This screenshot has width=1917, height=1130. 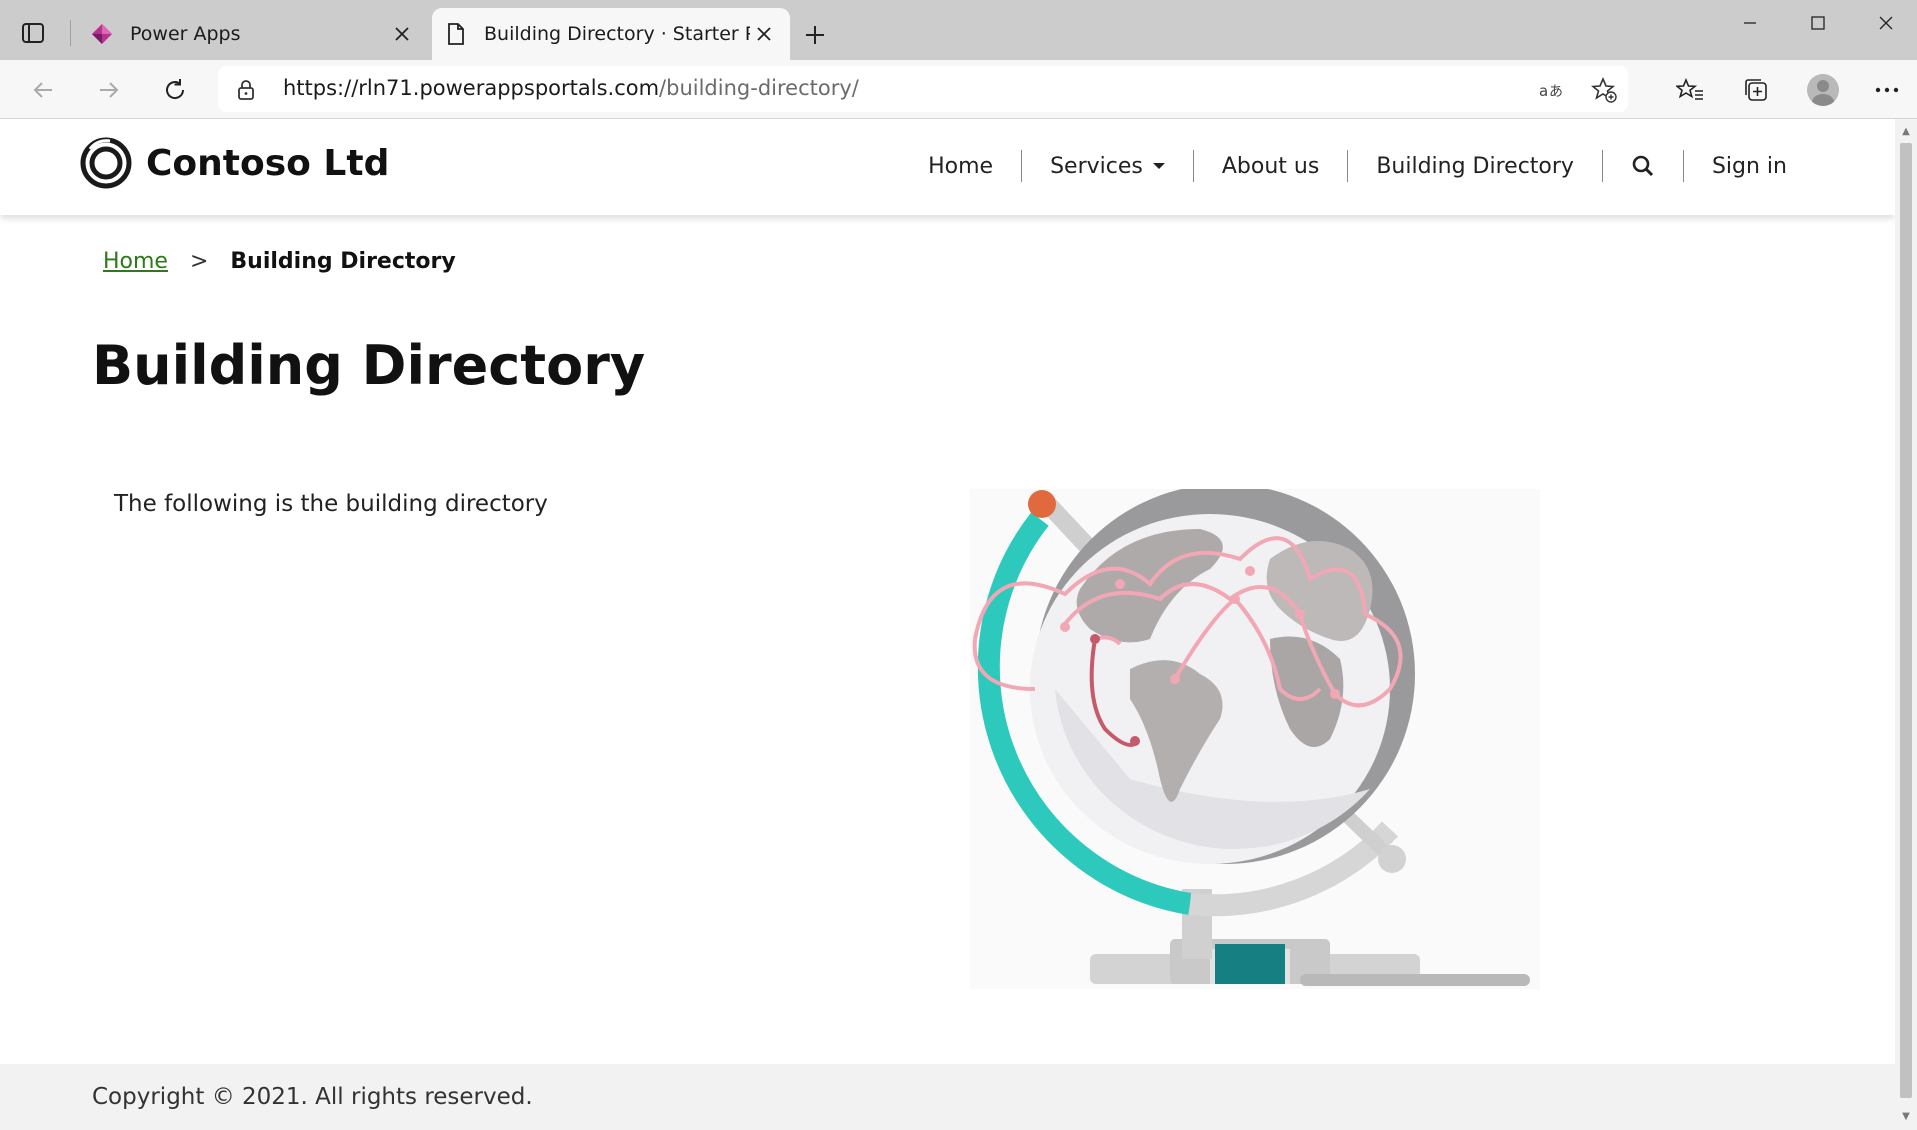 I want to click on scroll-up-icon: ▲, so click(x=1906, y=131).